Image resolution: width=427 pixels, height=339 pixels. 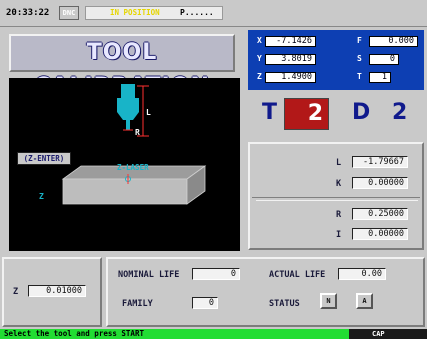 What do you see at coordinates (128, 91) in the screenshot?
I see `tool-holder` at bounding box center [128, 91].